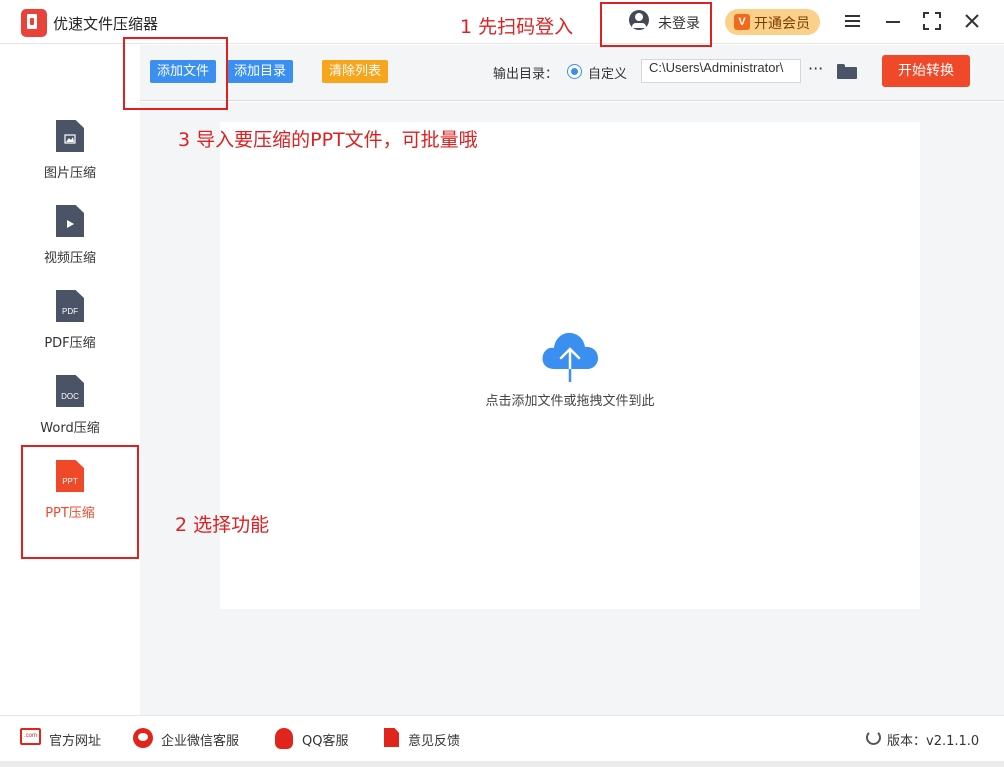  I want to click on sidebar: 图片压缩 视频压缩 PDF PDF压缩 DOC Word压缩 PPT PPT压缩, so click(70, 380).